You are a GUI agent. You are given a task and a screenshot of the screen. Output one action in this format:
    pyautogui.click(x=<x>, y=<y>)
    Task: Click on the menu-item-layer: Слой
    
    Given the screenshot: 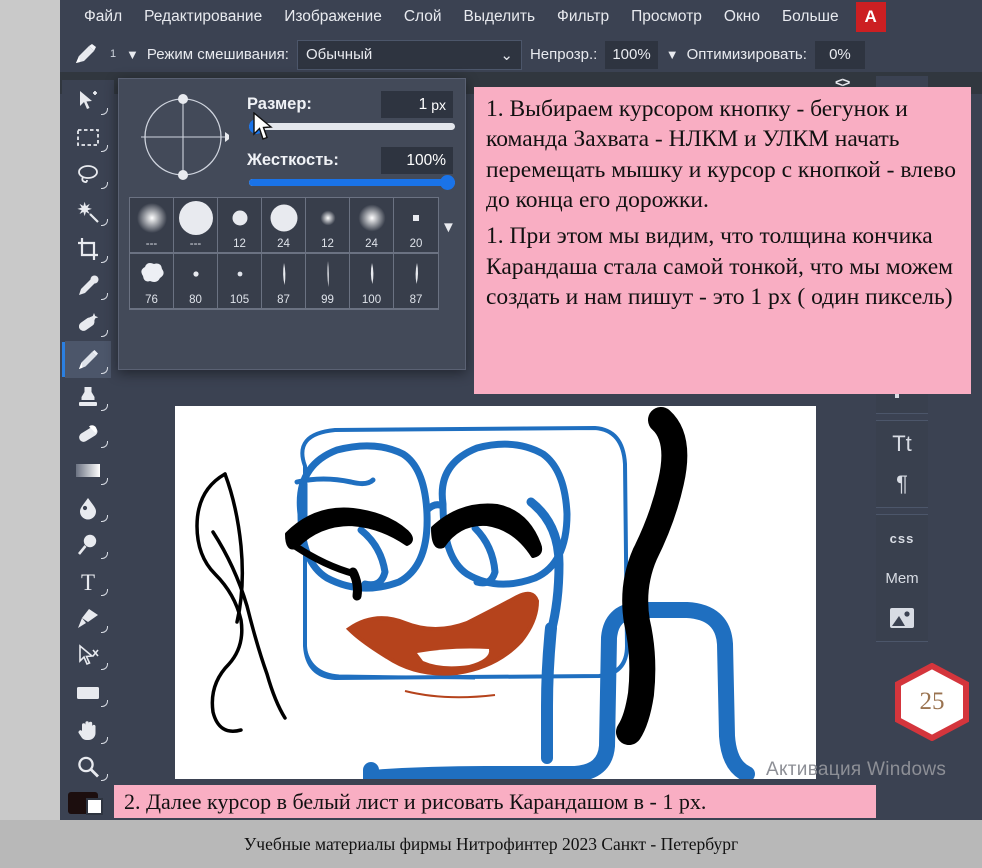 What is the action you would take?
    pyautogui.click(x=423, y=17)
    